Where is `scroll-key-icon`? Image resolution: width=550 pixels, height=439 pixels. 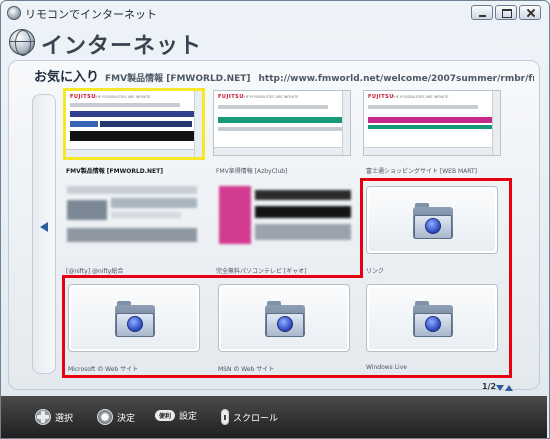 scroll-key-icon is located at coordinates (225, 417).